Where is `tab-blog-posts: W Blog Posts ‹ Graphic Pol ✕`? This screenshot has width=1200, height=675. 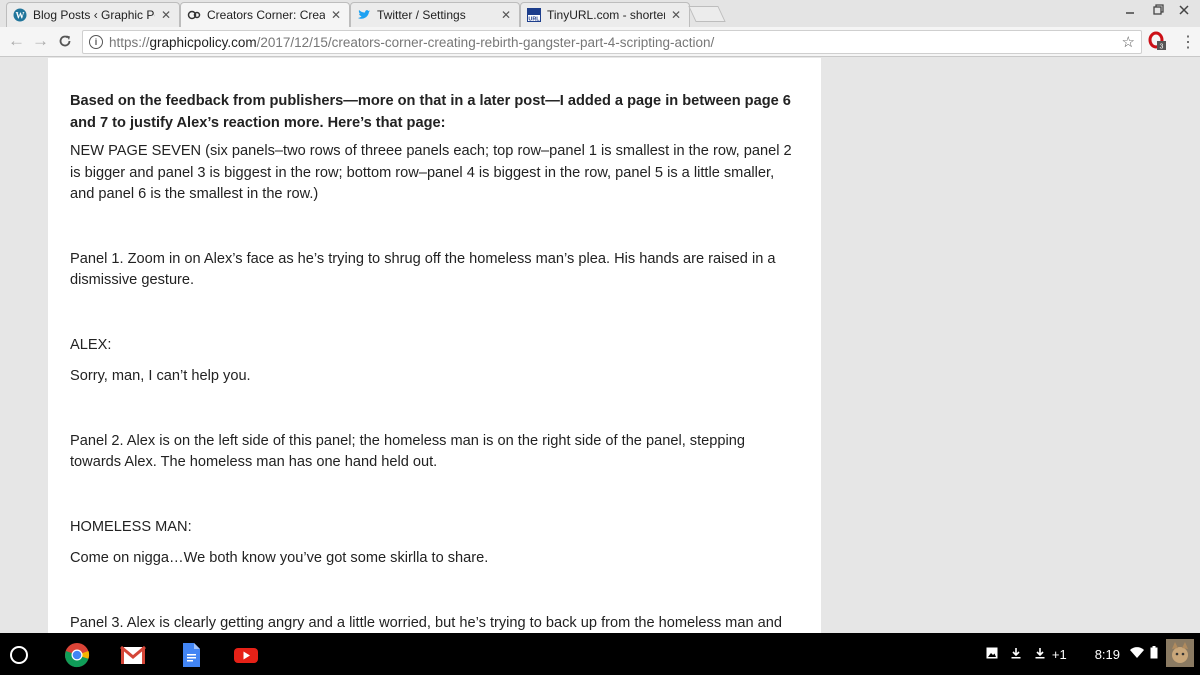
tab-blog-posts: W Blog Posts ‹ Graphic Pol ✕ is located at coordinates (93, 14).